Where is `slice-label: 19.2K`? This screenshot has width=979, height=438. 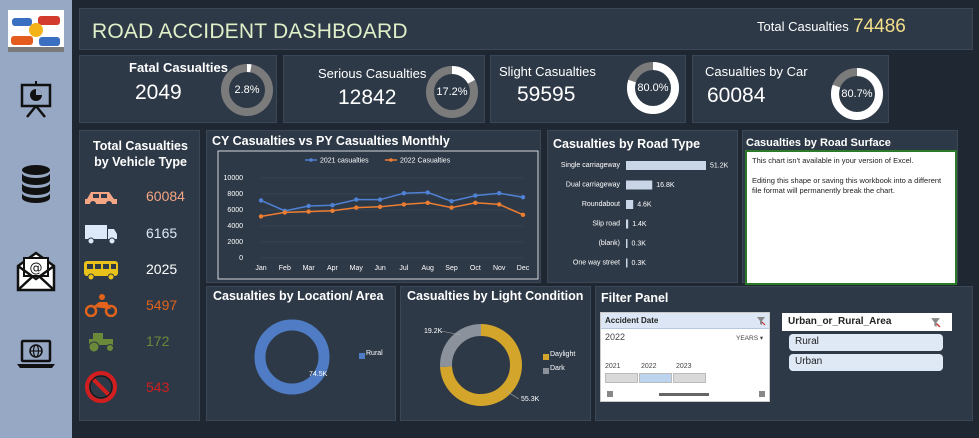
slice-label: 19.2K is located at coordinates (433, 331).